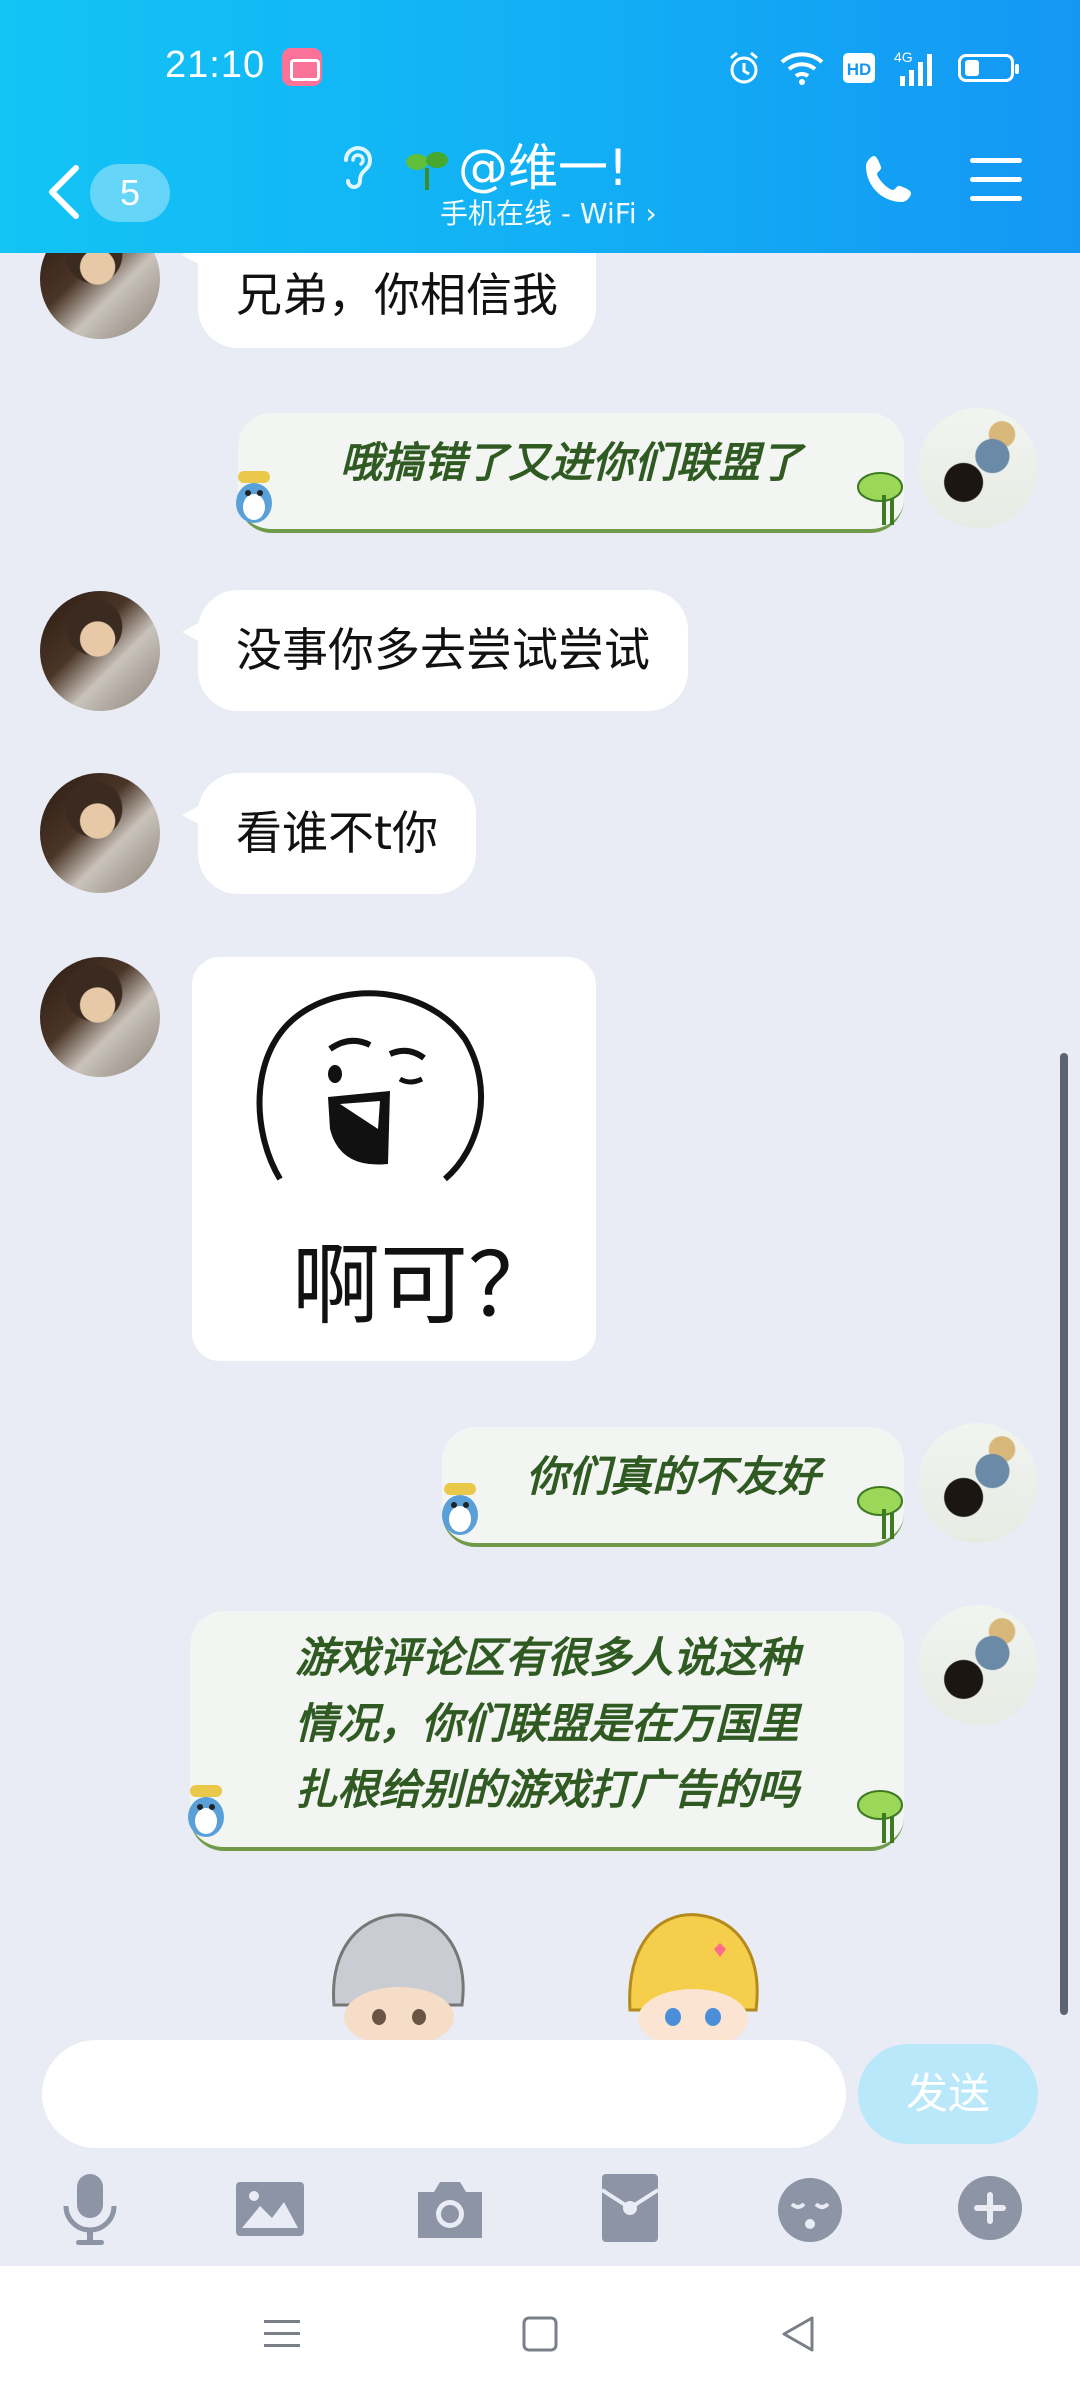 Image resolution: width=1080 pixels, height=2400 pixels. Describe the element at coordinates (888, 180) in the screenshot. I see `phone-icon` at that location.